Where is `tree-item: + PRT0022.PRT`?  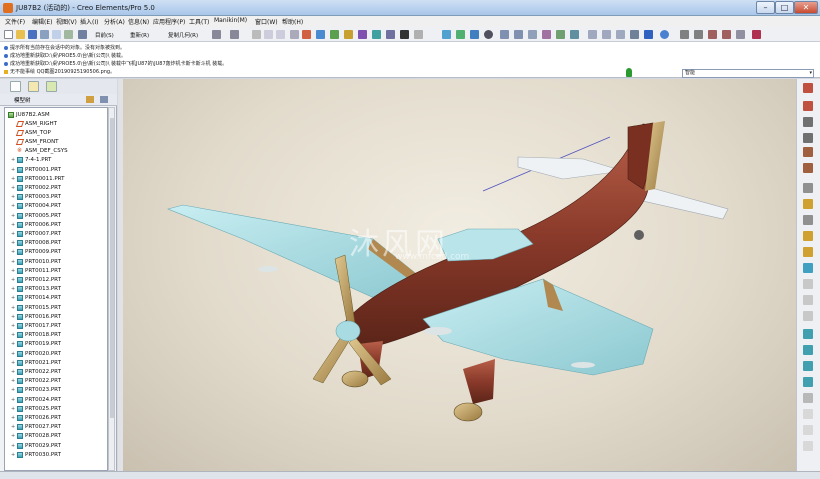
tree-item: + PRT0022.PRT is located at coordinates (36, 381).